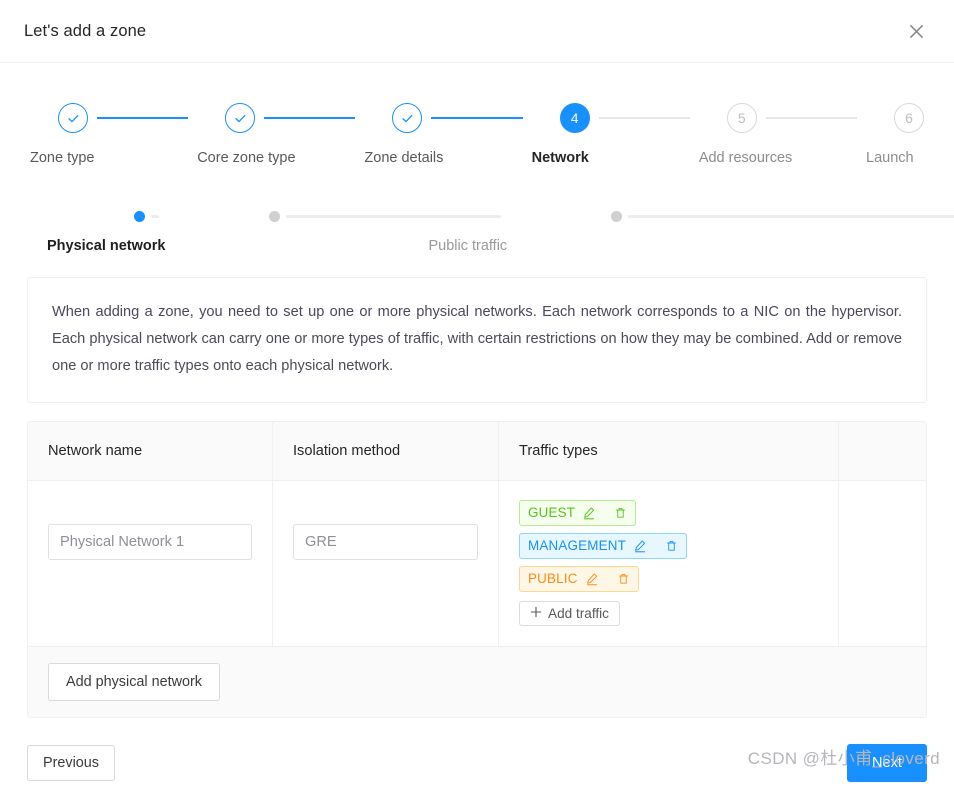 This screenshot has height=787, width=954. I want to click on substep-physical-network: Physical network, so click(97, 232).